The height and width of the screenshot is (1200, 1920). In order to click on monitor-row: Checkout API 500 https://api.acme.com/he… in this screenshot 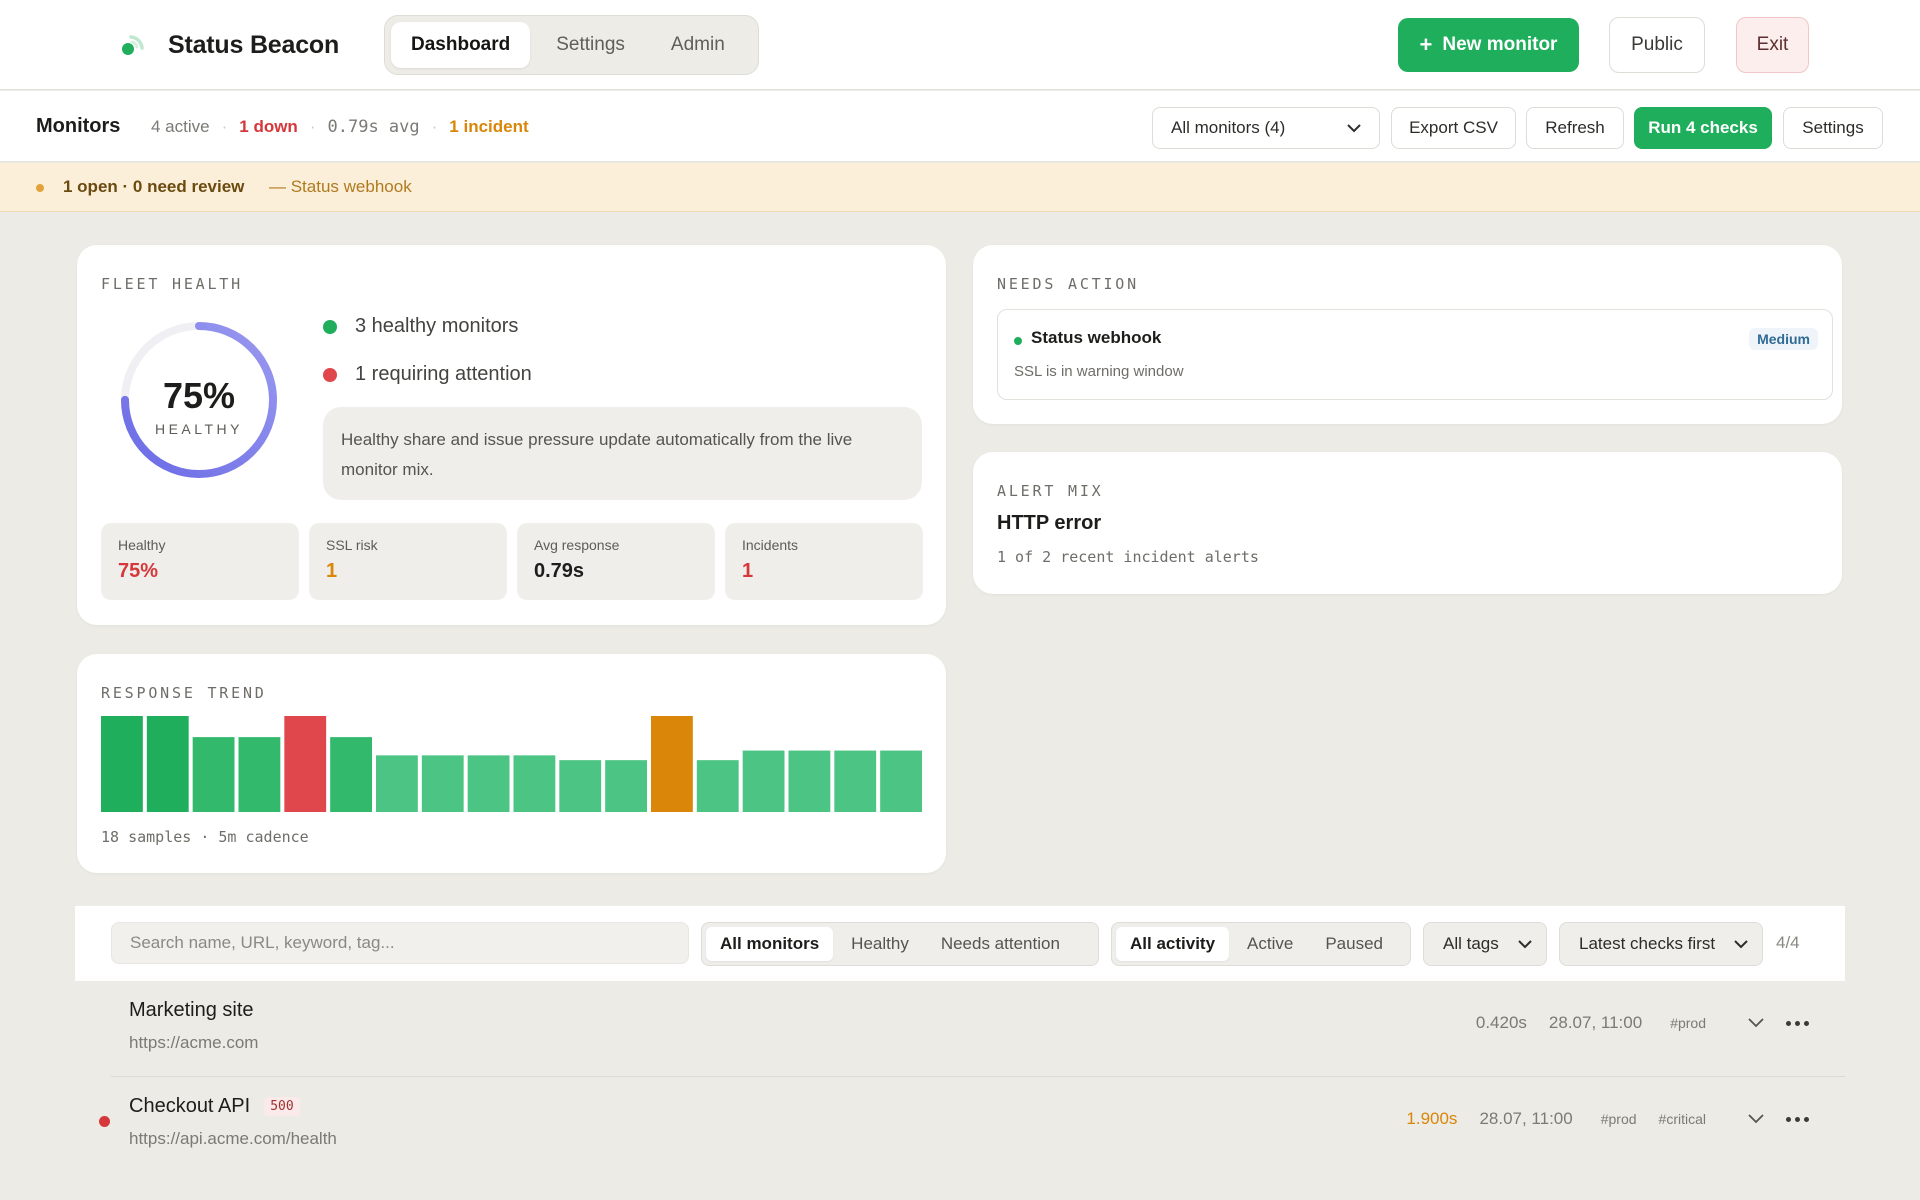, I will do `click(960, 1124)`.